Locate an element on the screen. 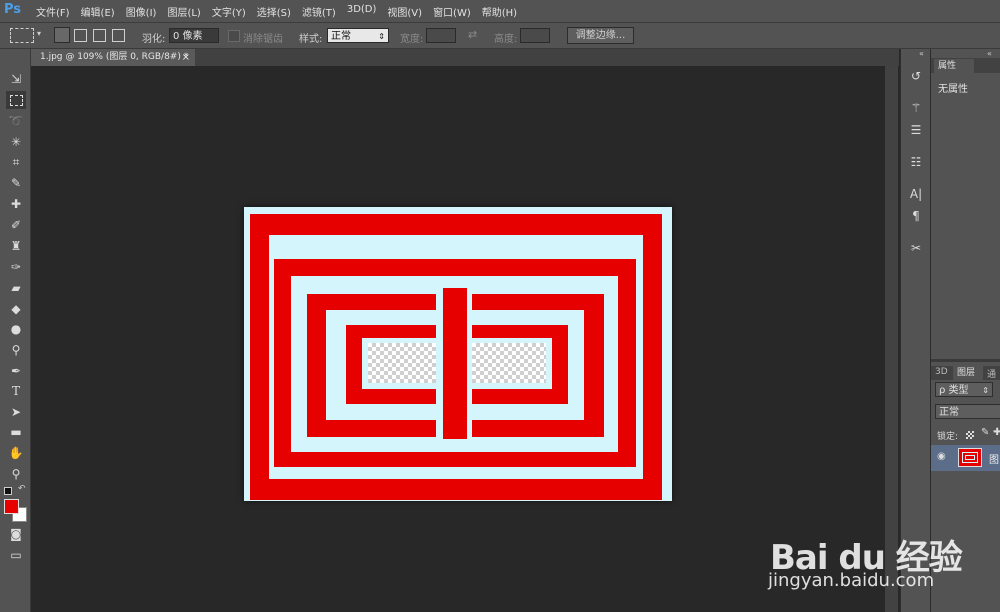 This screenshot has height=612, width=1000. marquee-preset-icon is located at coordinates (22, 35).